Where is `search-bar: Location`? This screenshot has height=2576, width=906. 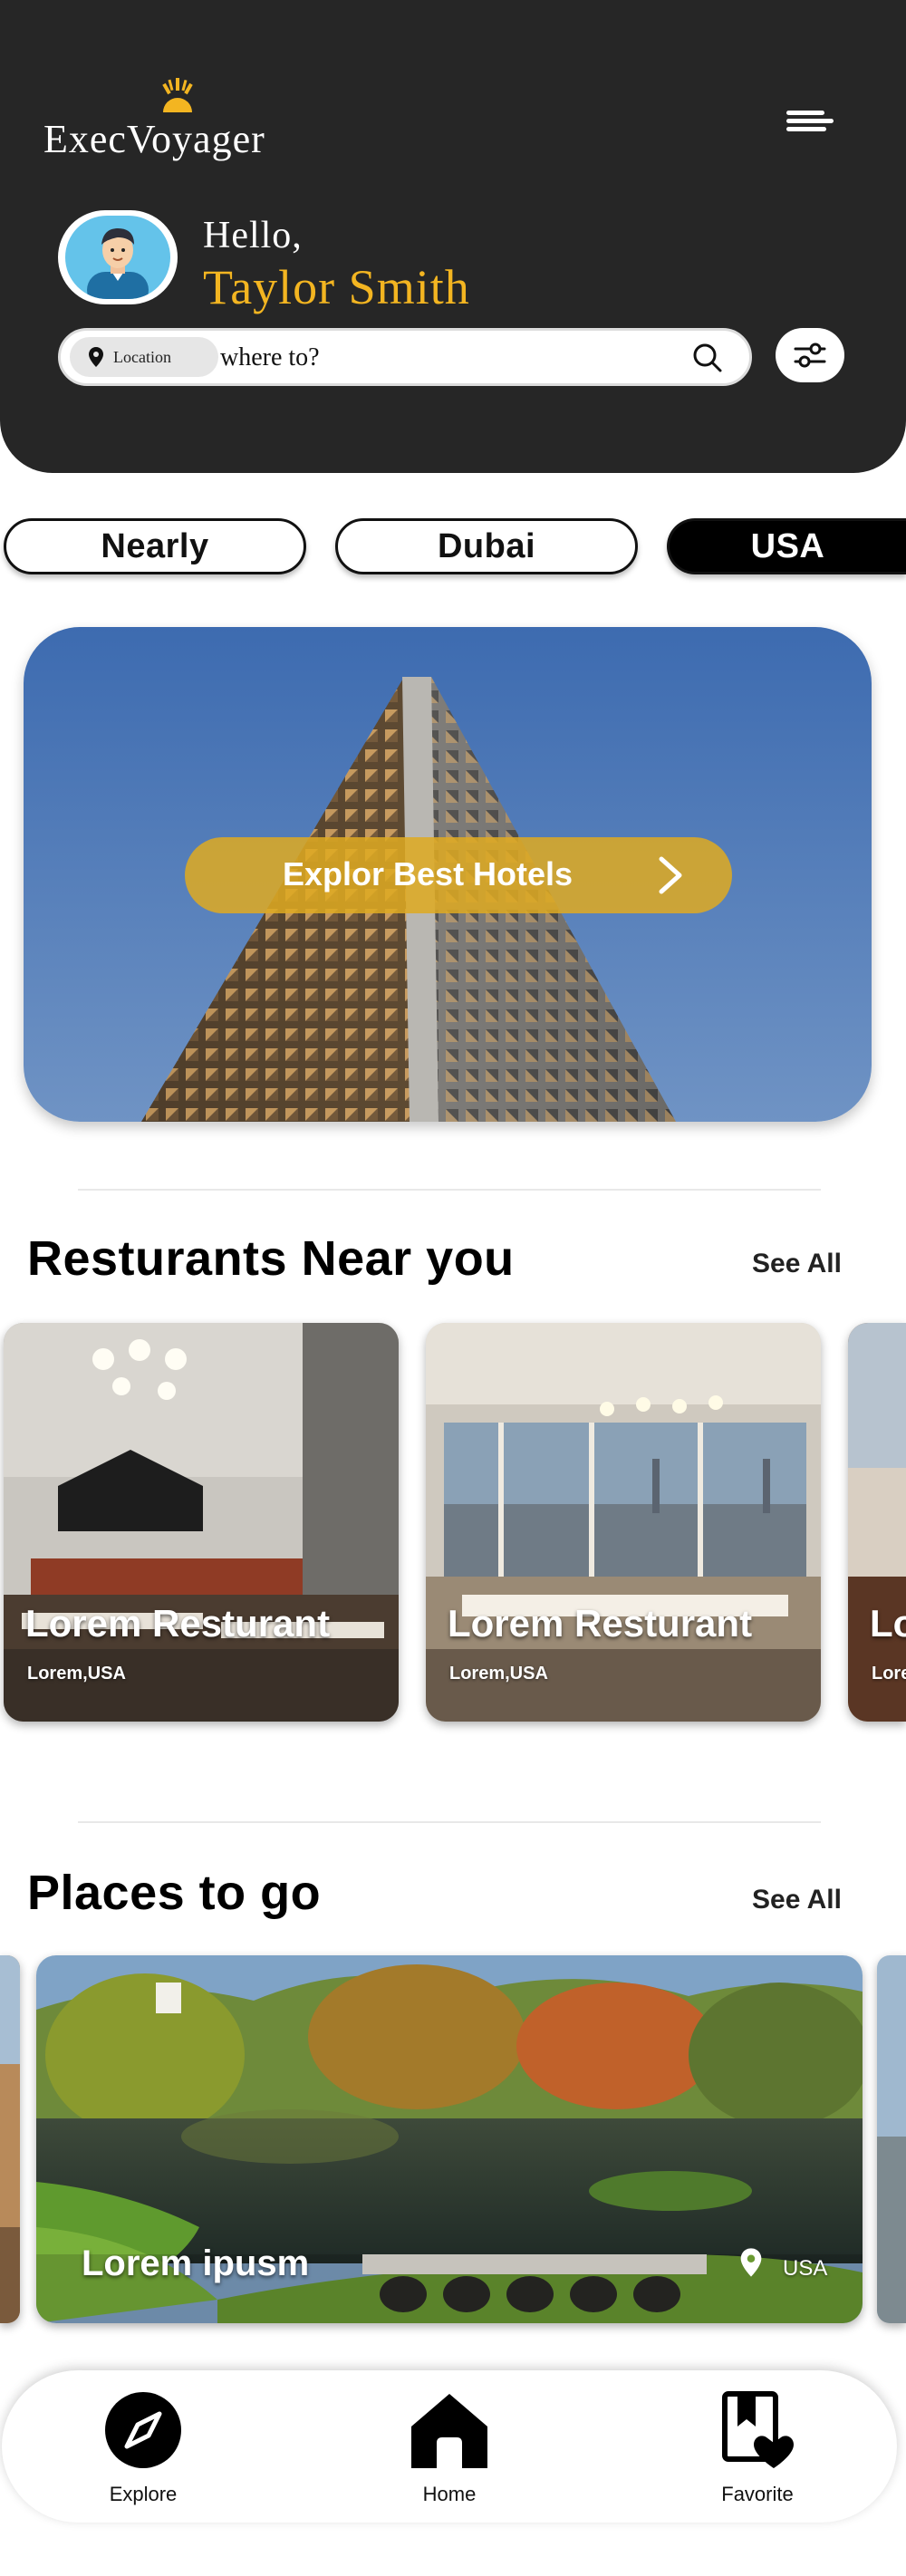
search-bar: Location is located at coordinates (405, 357).